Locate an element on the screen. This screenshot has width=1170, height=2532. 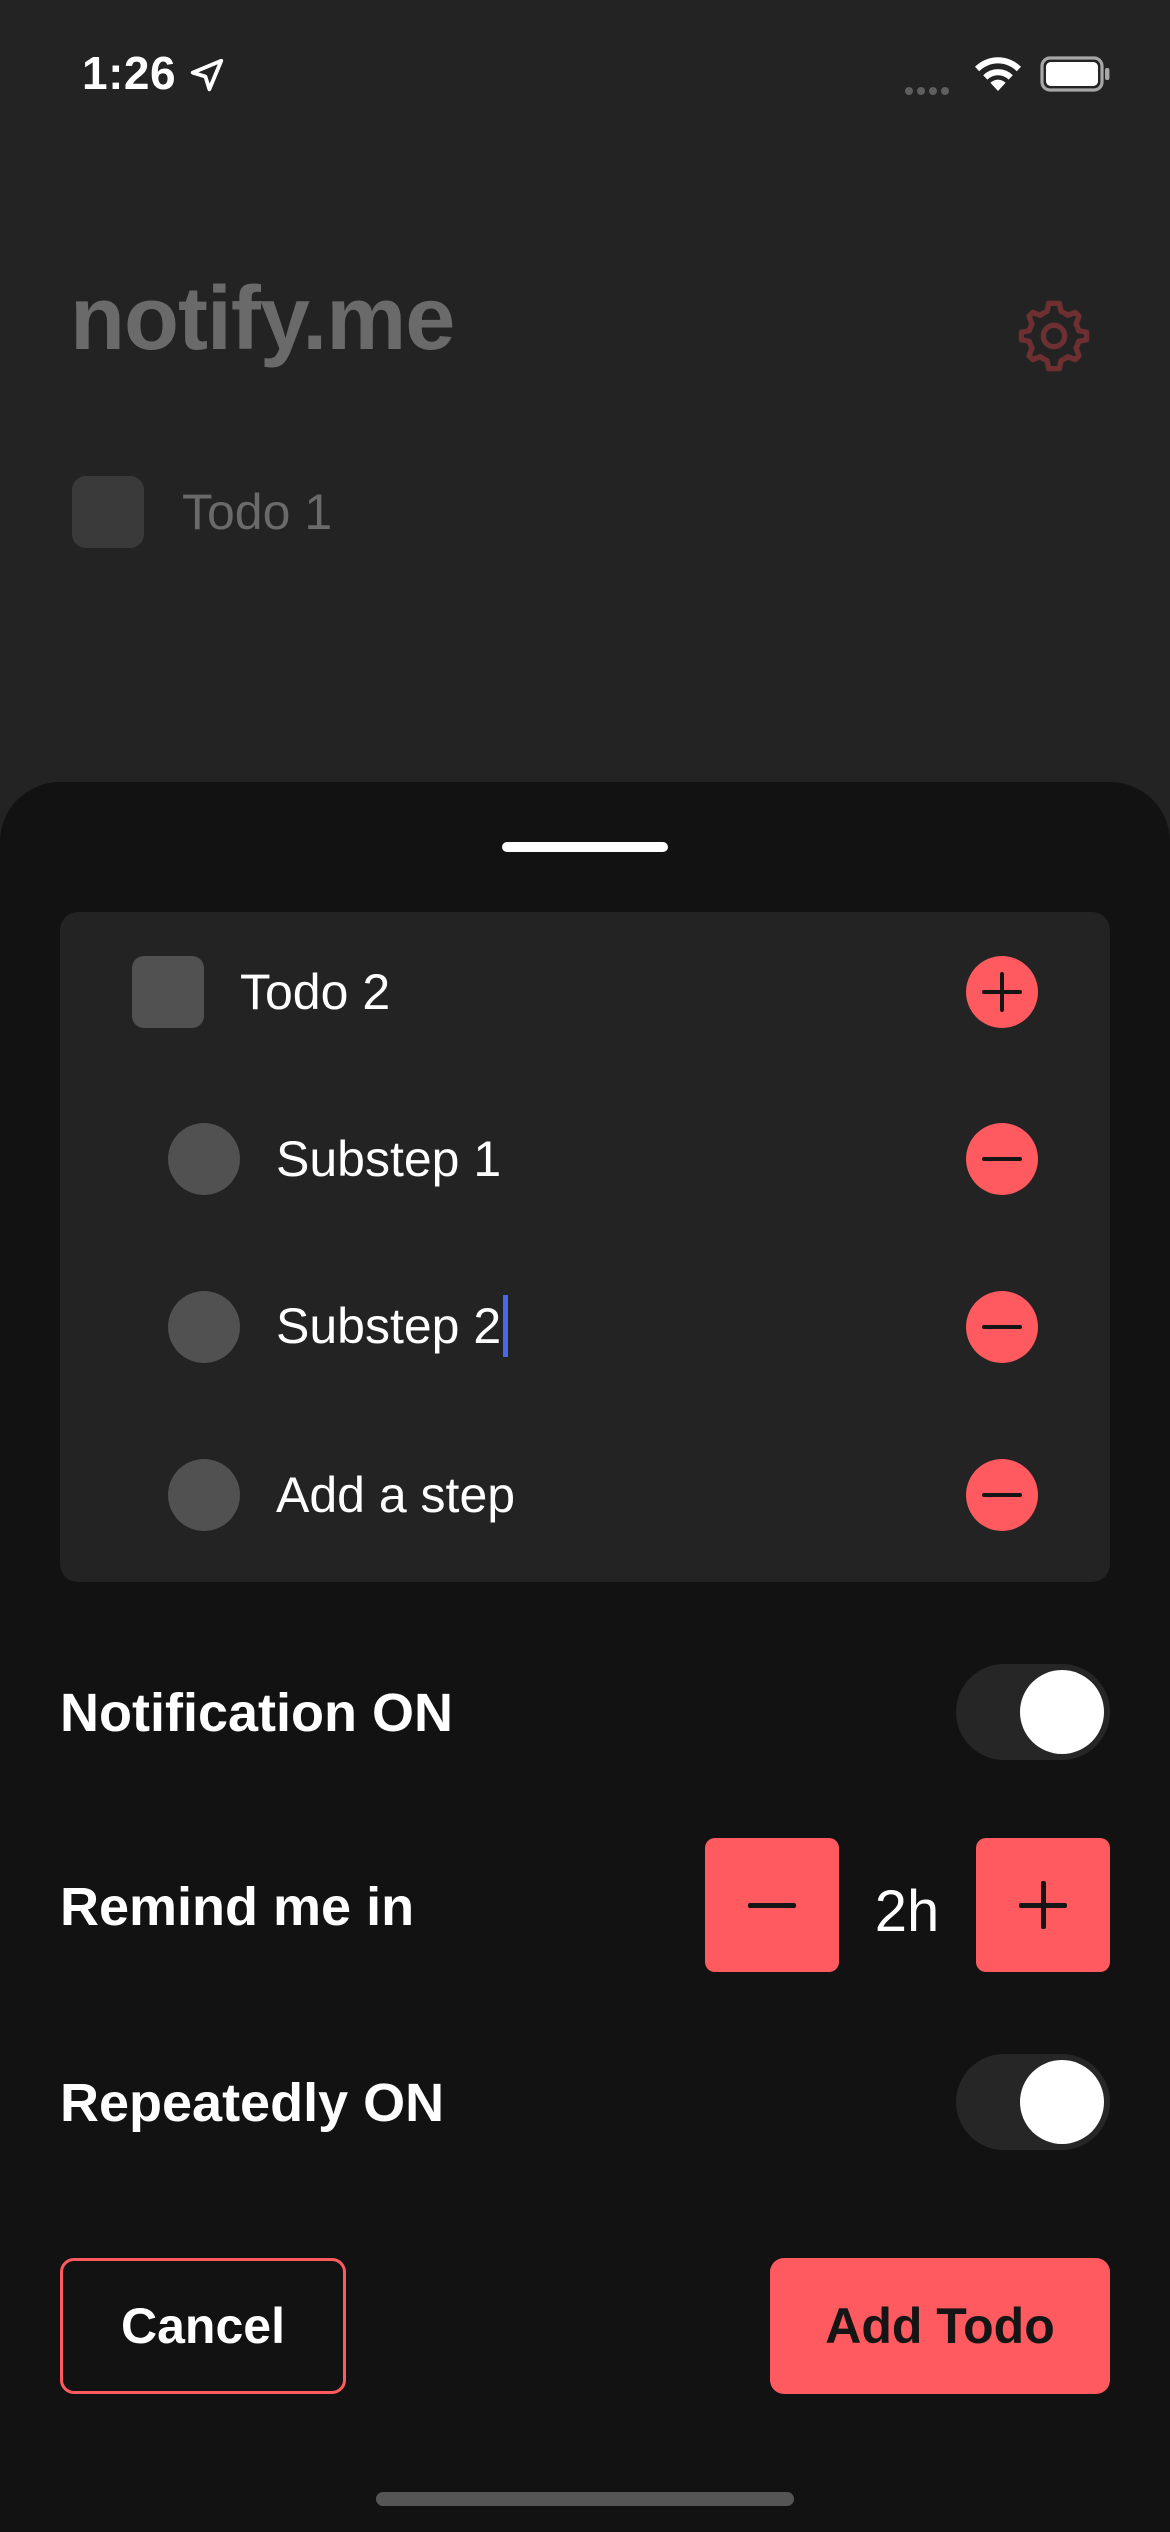
todo-checkbox is located at coordinates (168, 992).